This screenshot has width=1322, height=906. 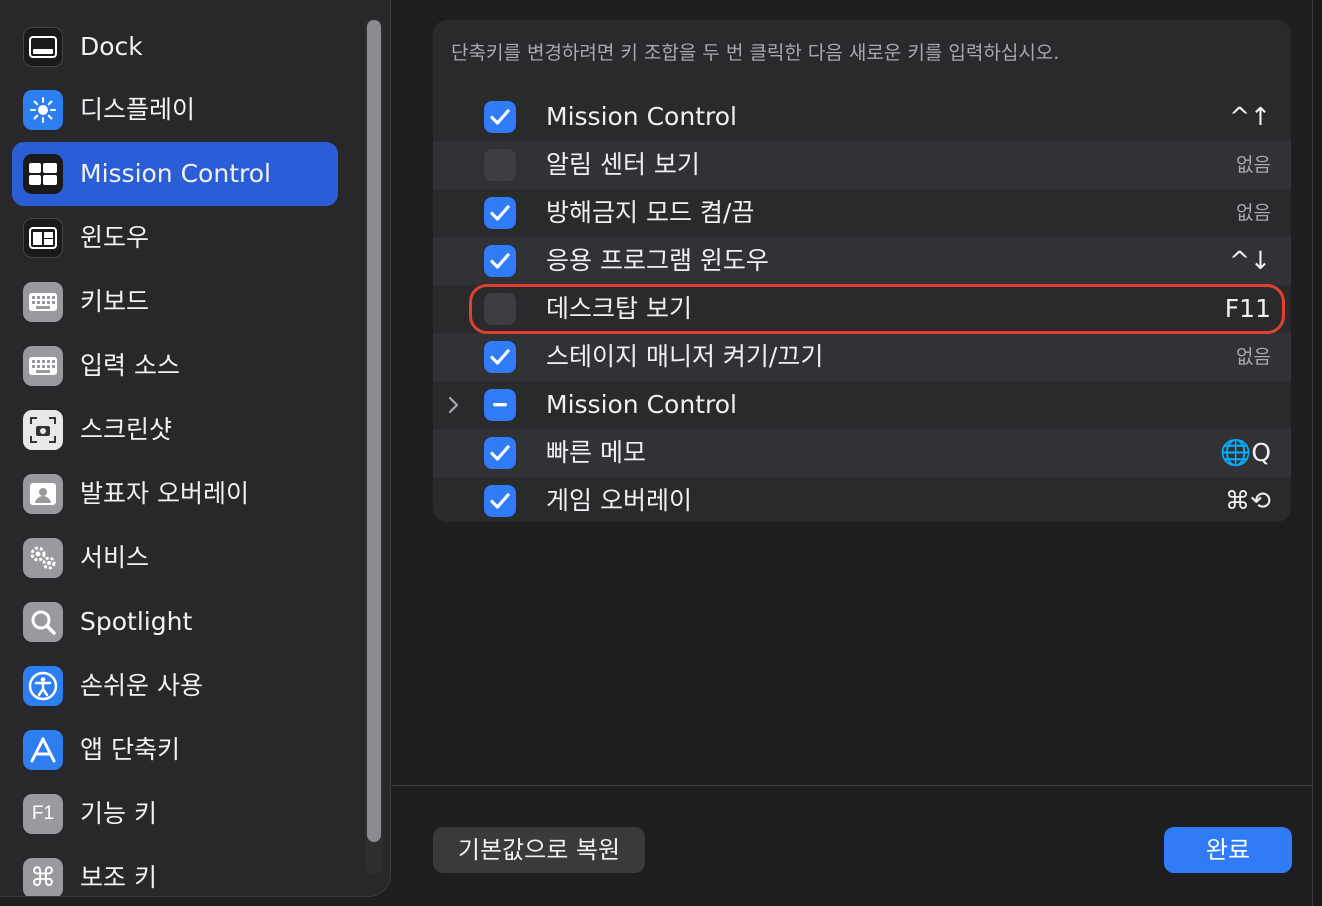 I want to click on shortcut-row-show-desktop: 데스크탑 보기 F11, so click(x=862, y=309).